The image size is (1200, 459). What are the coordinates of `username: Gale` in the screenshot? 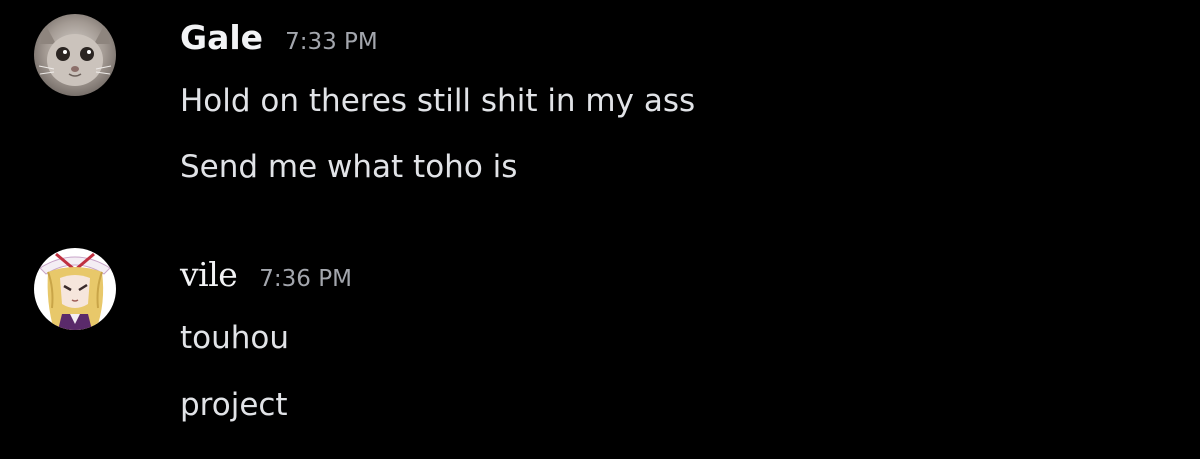 It's located at (221, 37).